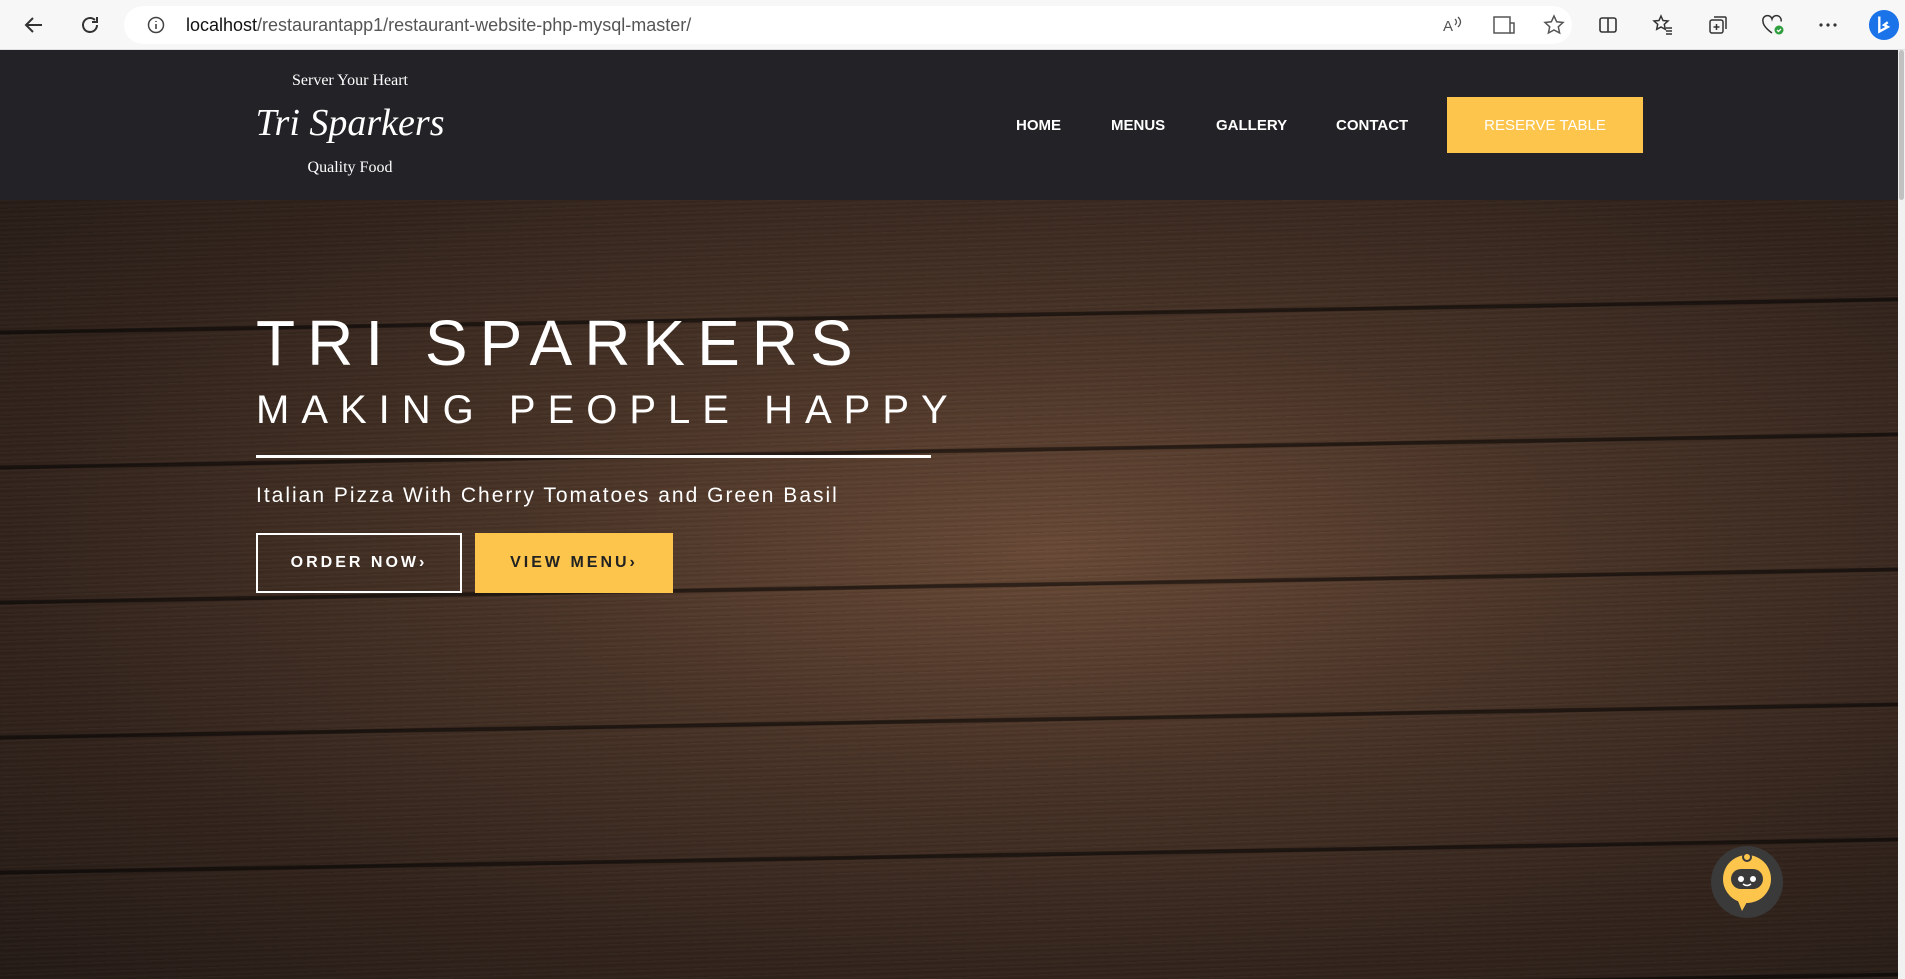  What do you see at coordinates (1828, 25) in the screenshot?
I see `more-icon` at bounding box center [1828, 25].